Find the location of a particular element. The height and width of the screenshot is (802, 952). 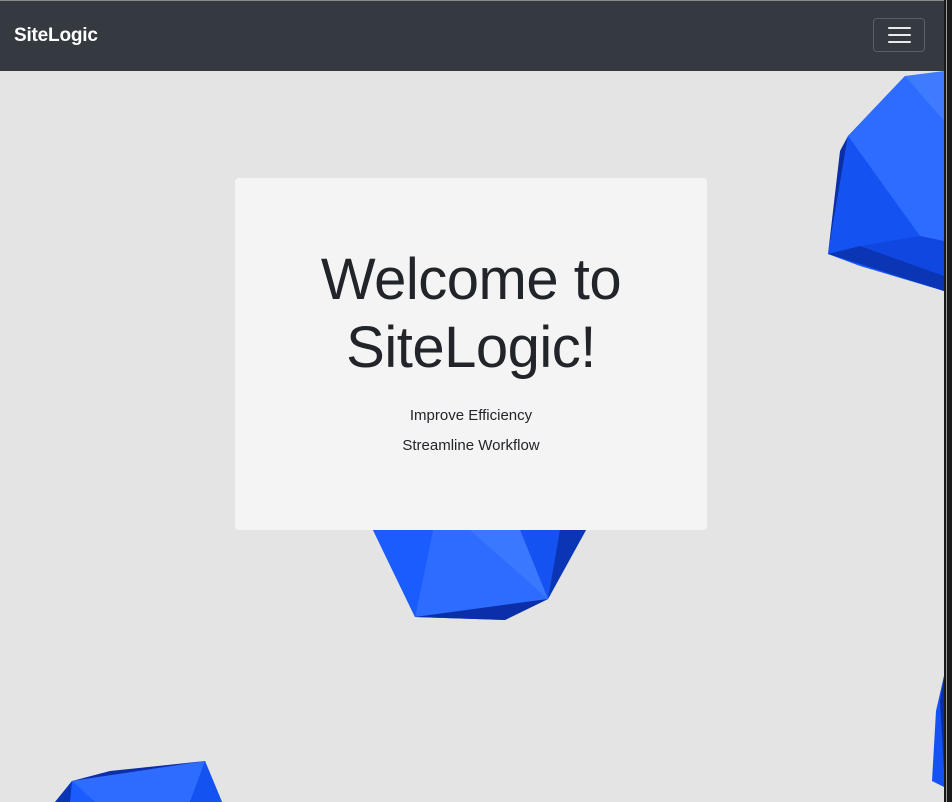

menu-toggle-button is located at coordinates (899, 35).